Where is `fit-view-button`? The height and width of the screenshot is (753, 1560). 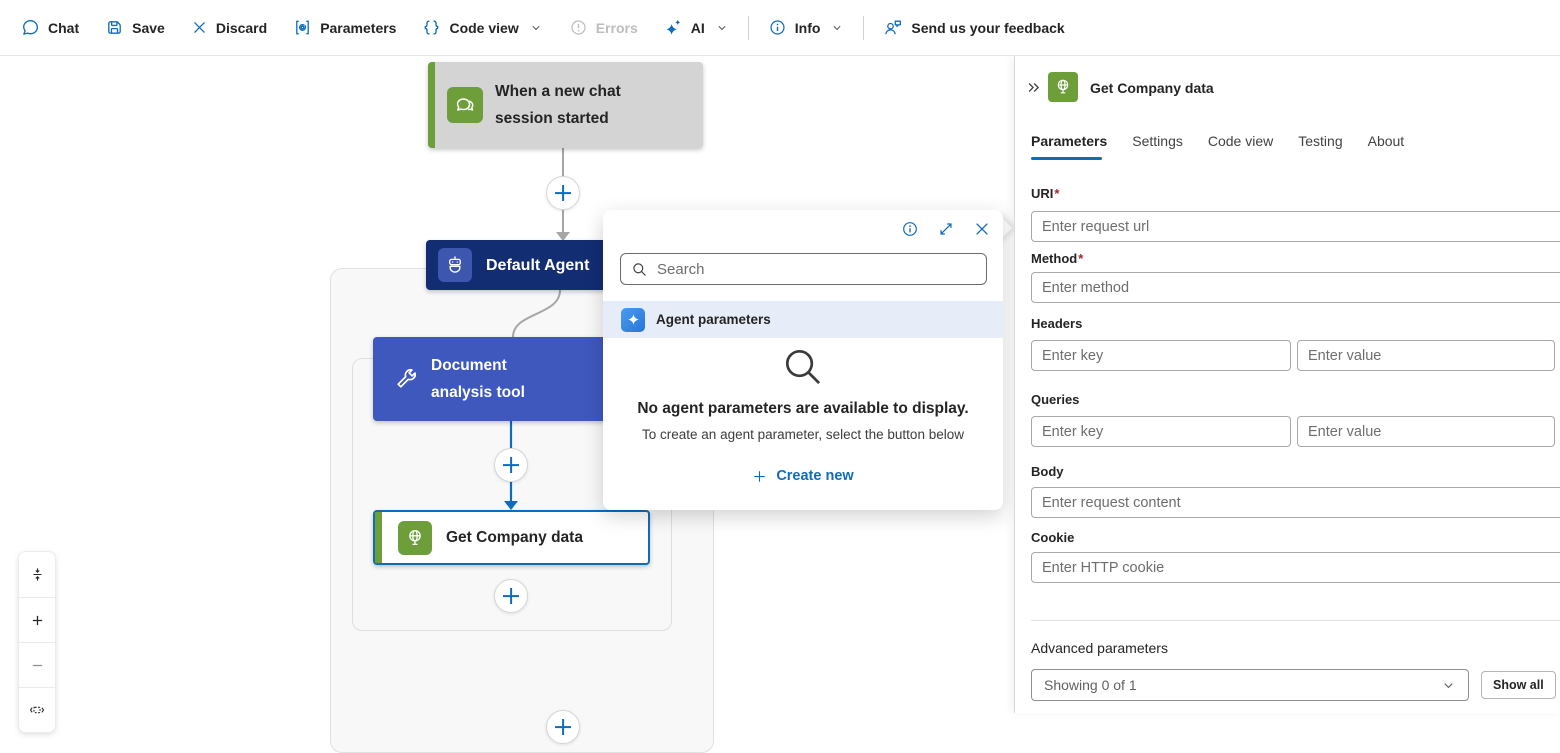 fit-view-button is located at coordinates (37, 574).